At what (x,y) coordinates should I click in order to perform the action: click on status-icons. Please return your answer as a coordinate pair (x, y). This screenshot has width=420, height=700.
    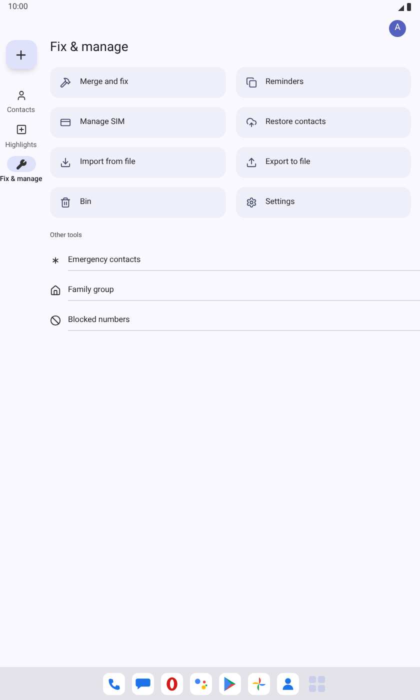
    Looking at the image, I should click on (405, 7).